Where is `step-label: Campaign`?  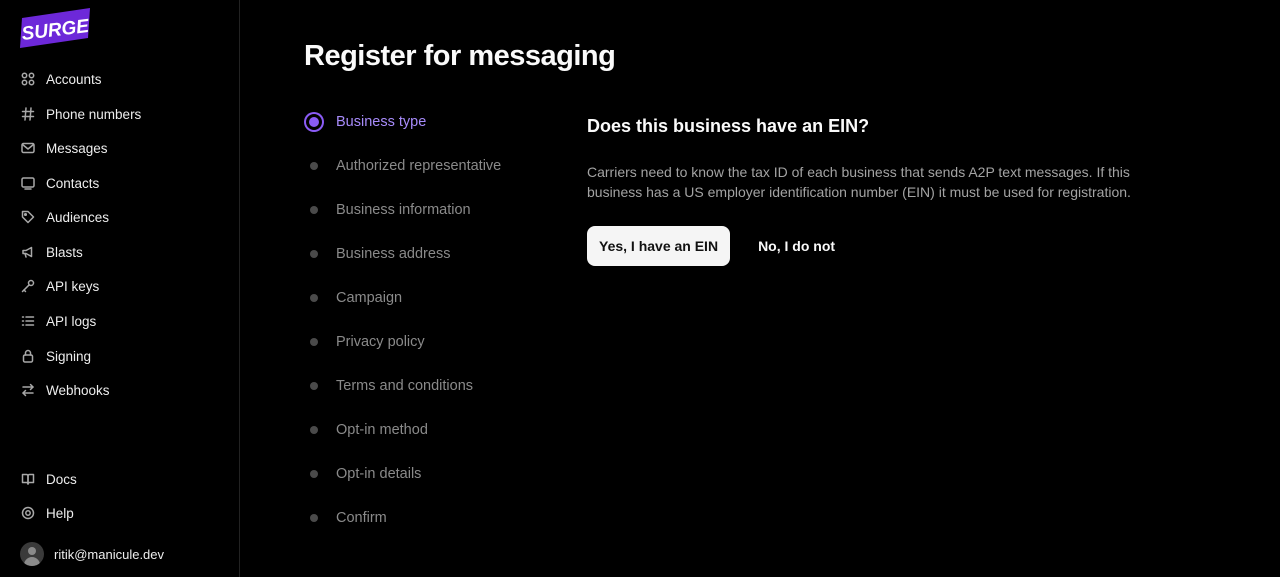
step-label: Campaign is located at coordinates (369, 298).